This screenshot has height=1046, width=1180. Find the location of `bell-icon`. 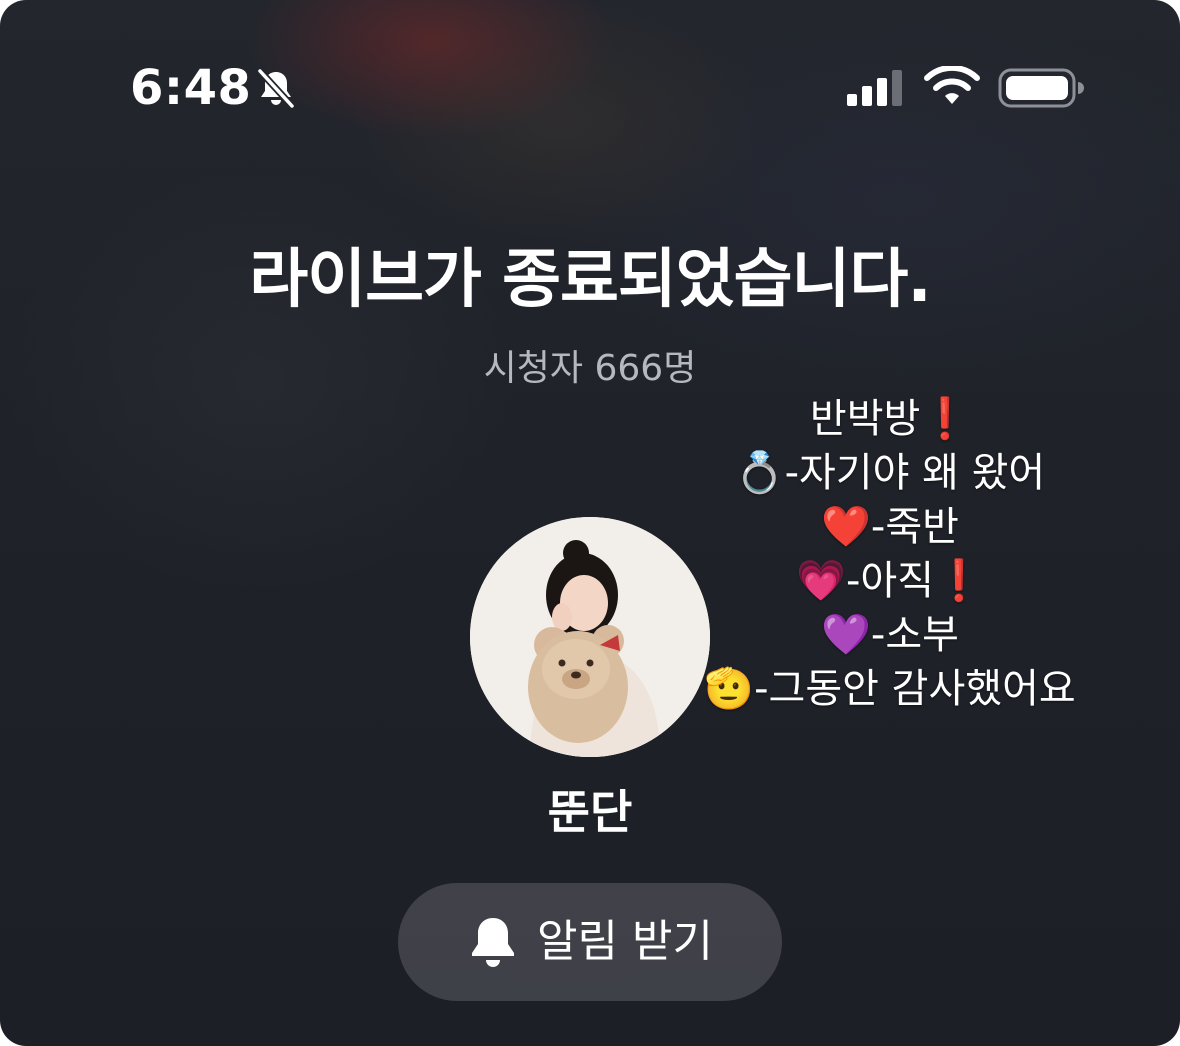

bell-icon is located at coordinates (493, 942).